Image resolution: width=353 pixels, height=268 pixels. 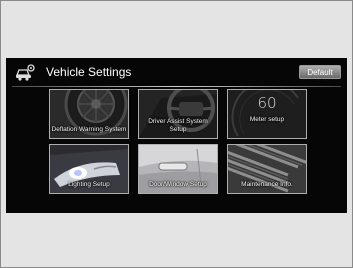 What do you see at coordinates (320, 72) in the screenshot?
I see `default-button: Default` at bounding box center [320, 72].